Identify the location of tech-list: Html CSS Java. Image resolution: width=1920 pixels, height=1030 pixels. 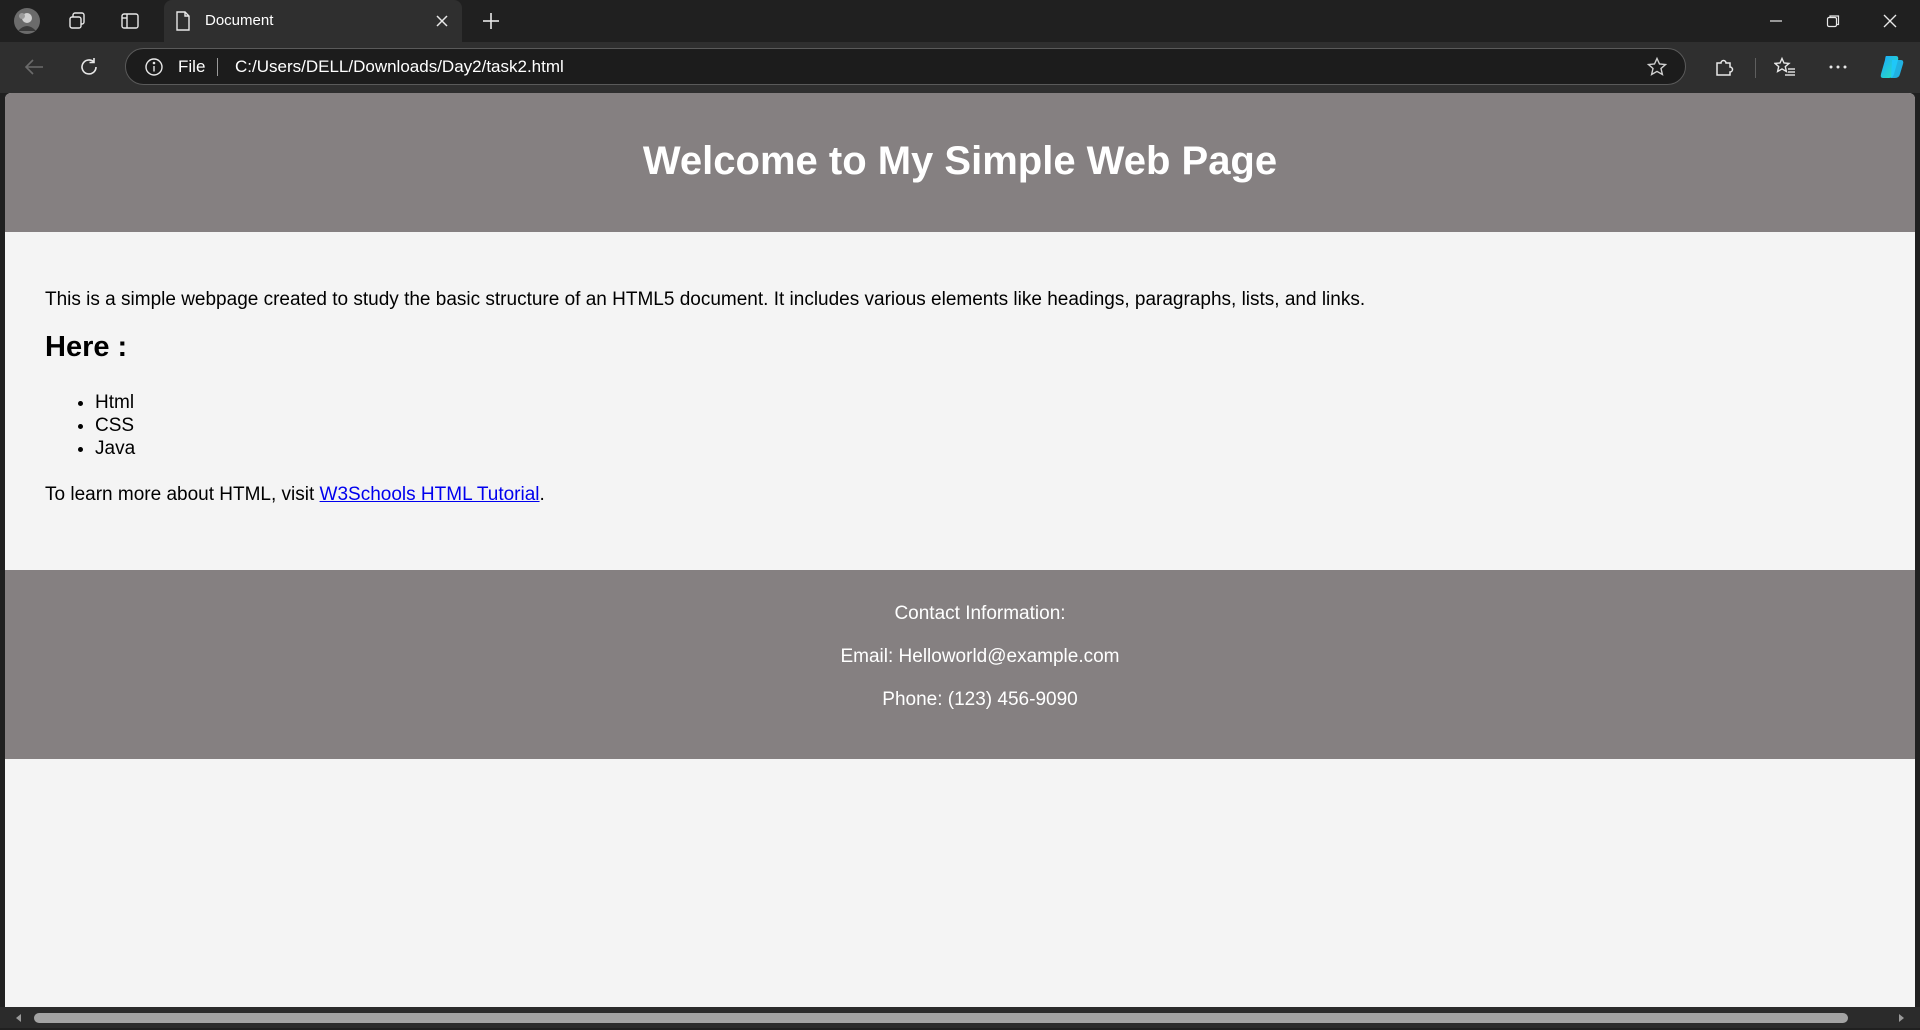
(90, 425).